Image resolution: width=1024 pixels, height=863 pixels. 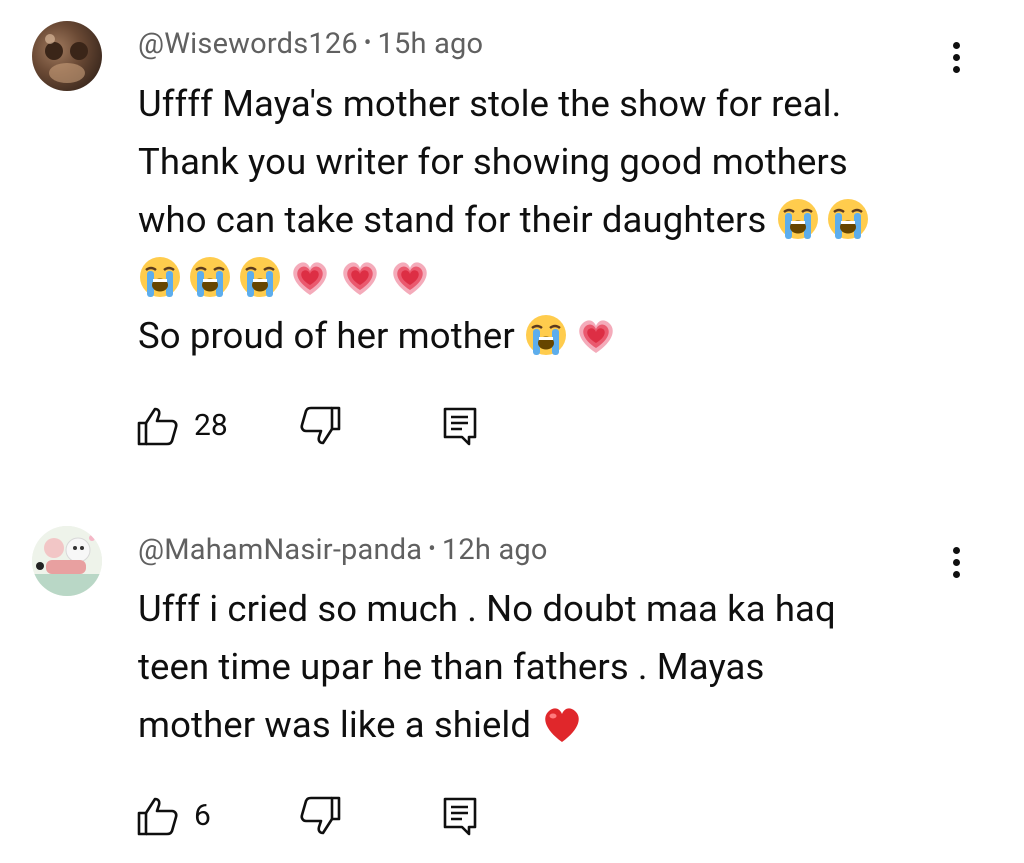 What do you see at coordinates (248, 44) in the screenshot?
I see `author-name: @Wisewords126` at bounding box center [248, 44].